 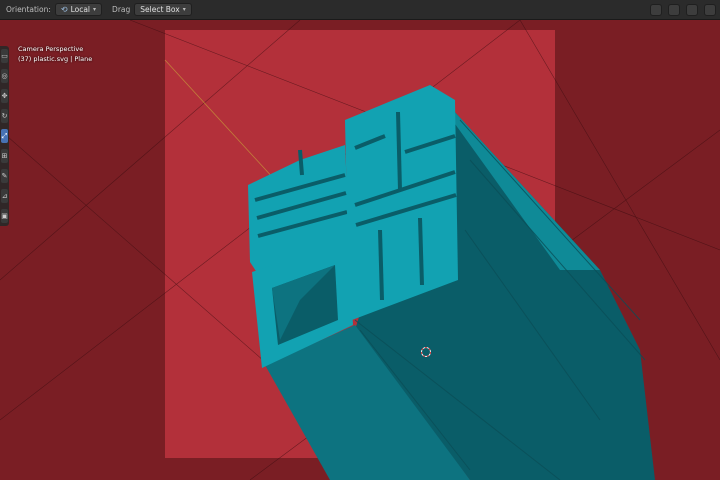 I want to click on tool-header-bar: Orientation: ⟲ Local ▾ Drag Select Box ▾, so click(x=360, y=10).